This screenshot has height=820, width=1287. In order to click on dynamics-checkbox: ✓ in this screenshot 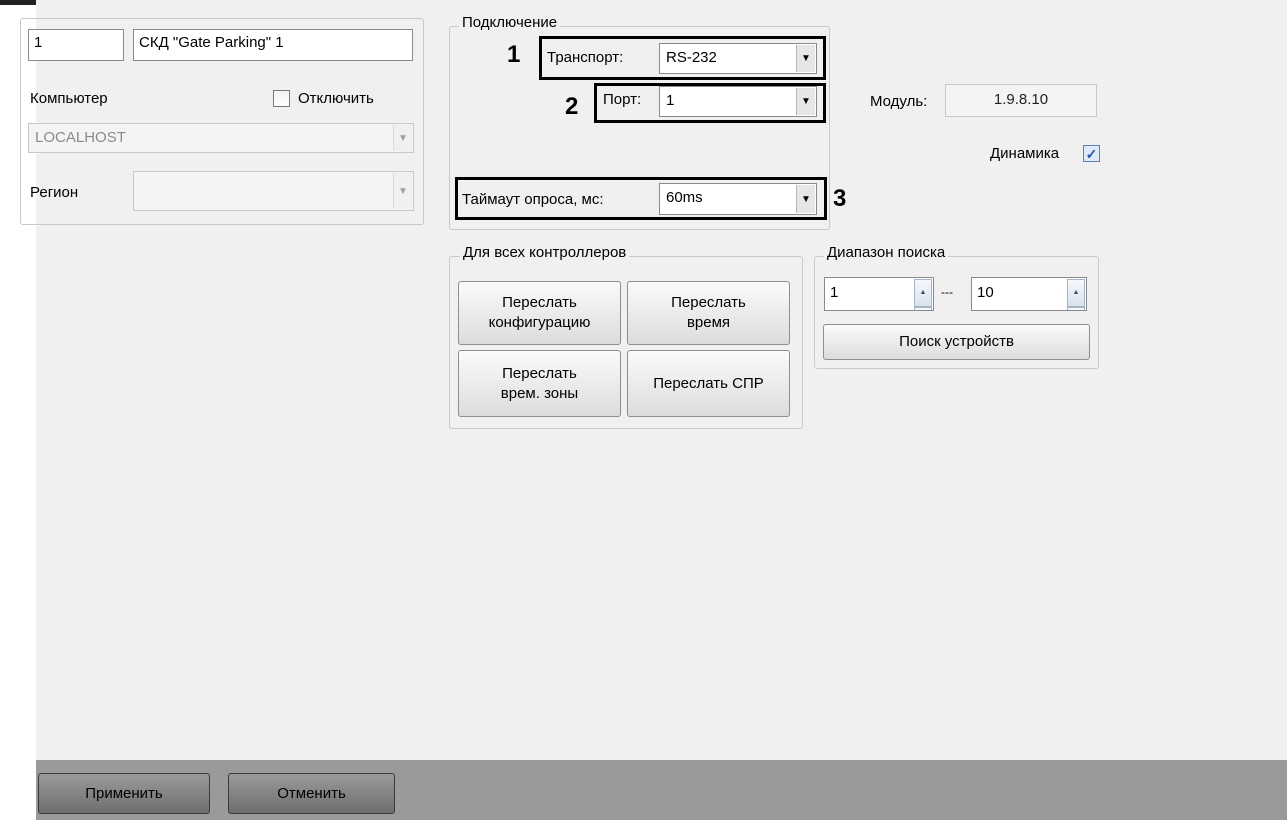, I will do `click(1091, 153)`.